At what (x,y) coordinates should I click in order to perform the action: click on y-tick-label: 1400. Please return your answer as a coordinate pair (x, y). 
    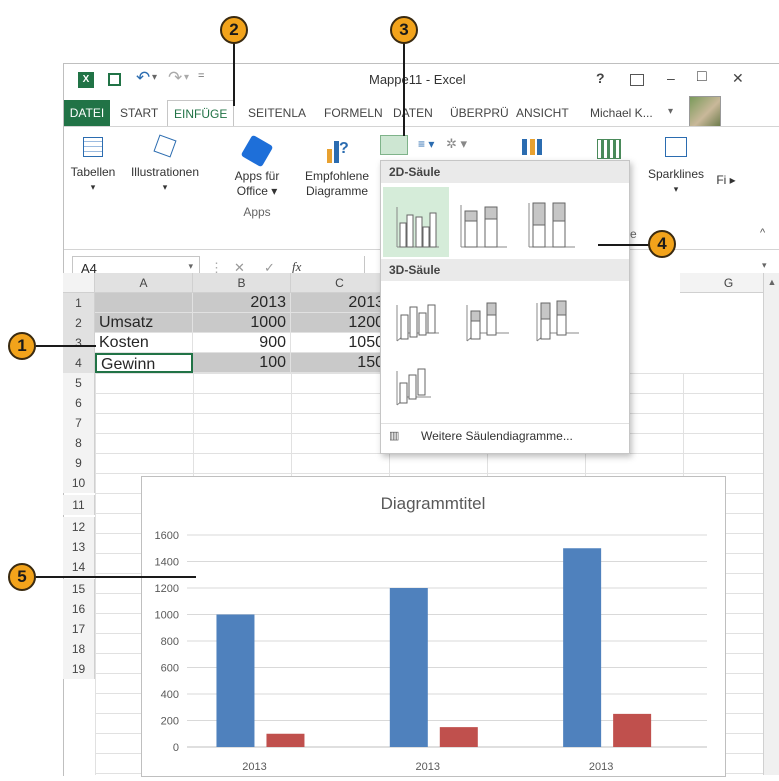
    Looking at the image, I should click on (167, 563).